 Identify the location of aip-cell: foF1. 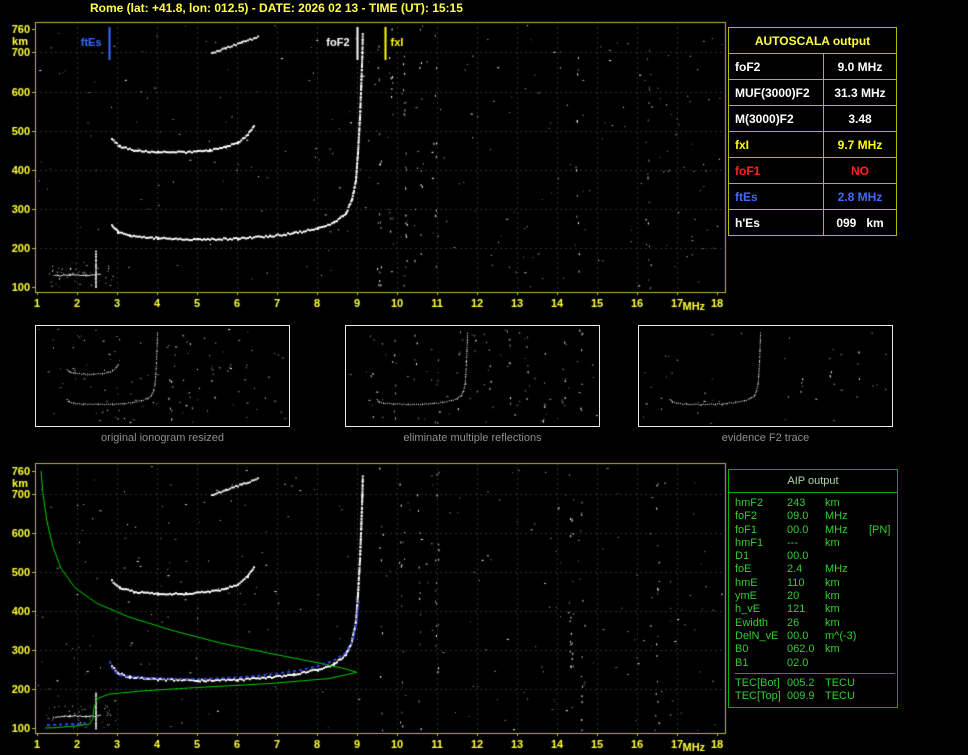
(746, 529).